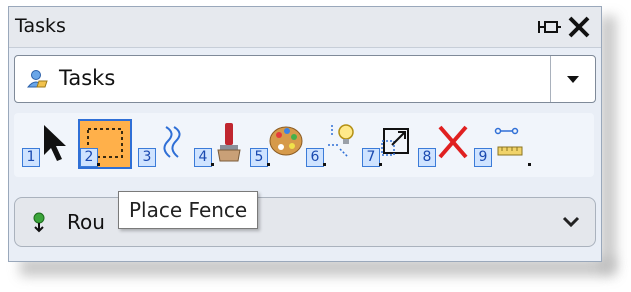 This screenshot has width=631, height=292. Describe the element at coordinates (550, 27) in the screenshot. I see `pin-icon` at that location.